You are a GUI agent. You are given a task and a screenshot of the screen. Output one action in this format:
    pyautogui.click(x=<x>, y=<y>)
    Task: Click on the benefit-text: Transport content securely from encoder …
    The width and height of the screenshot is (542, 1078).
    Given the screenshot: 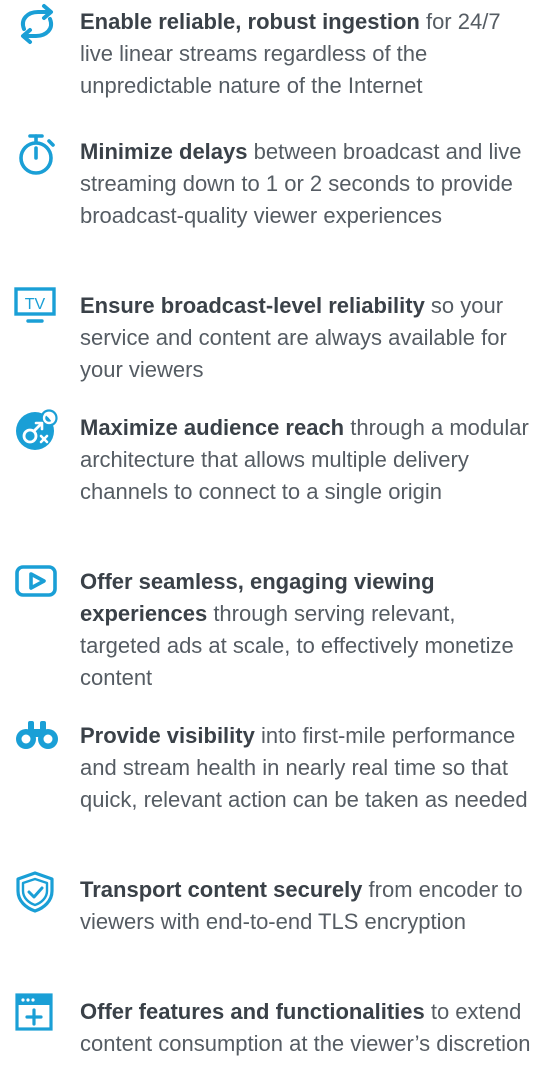 What is the action you would take?
    pyautogui.click(x=307, y=906)
    